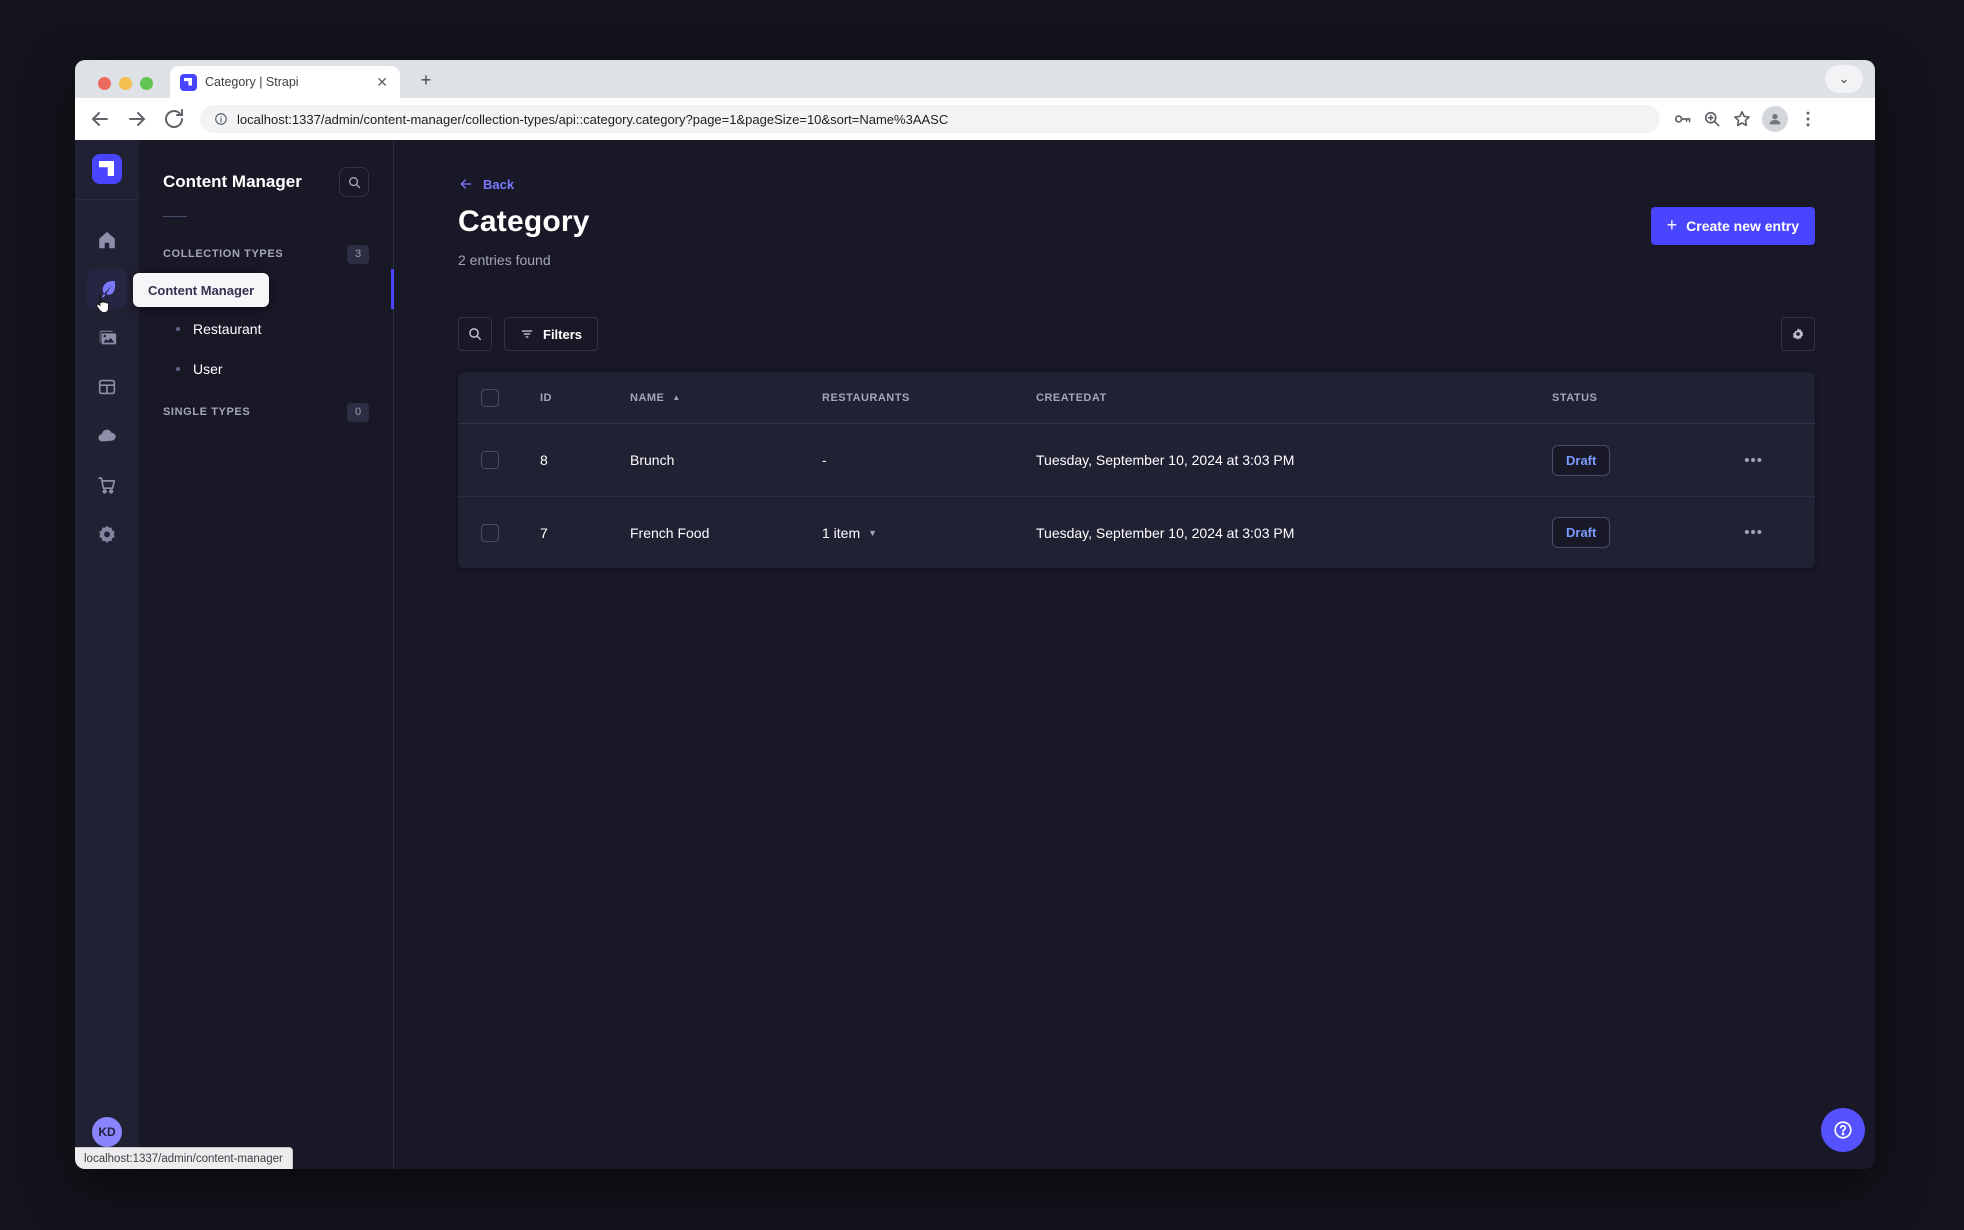  I want to click on plus-icon: +, so click(1672, 225).